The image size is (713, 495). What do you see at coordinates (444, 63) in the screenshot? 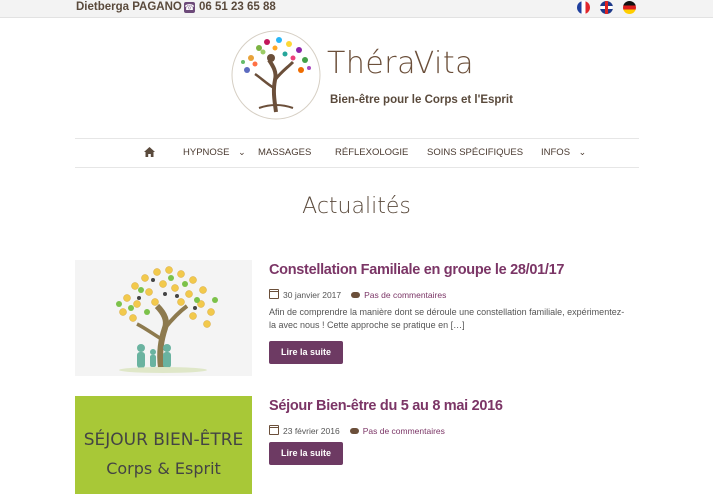
I see `brand-name-part2: Vita` at bounding box center [444, 63].